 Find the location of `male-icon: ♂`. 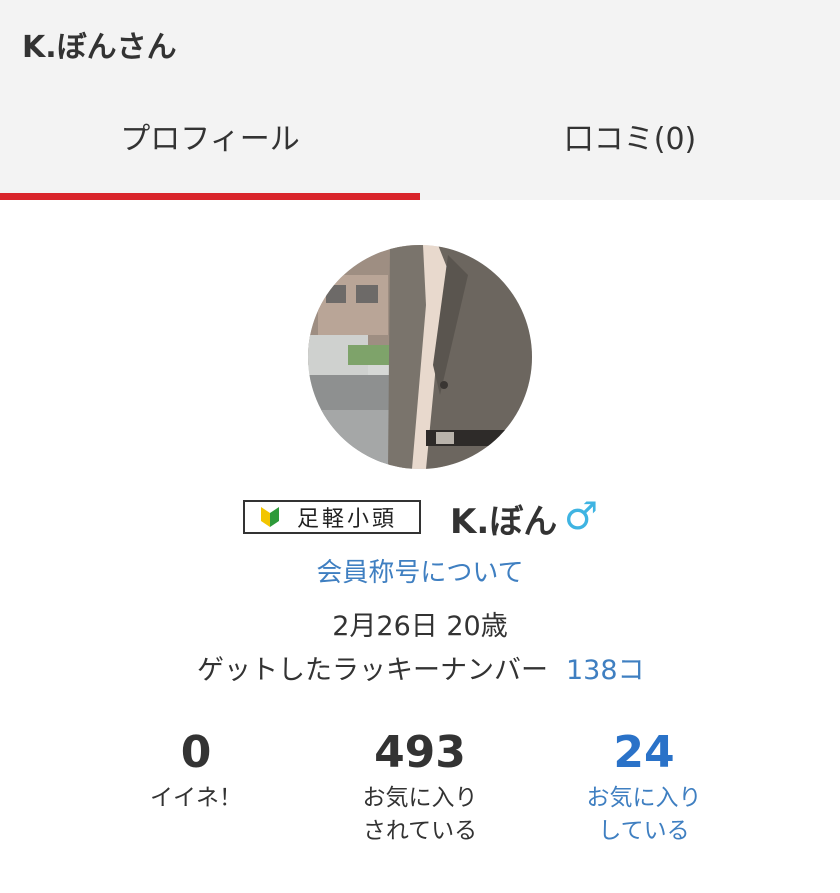

male-icon: ♂ is located at coordinates (581, 516).